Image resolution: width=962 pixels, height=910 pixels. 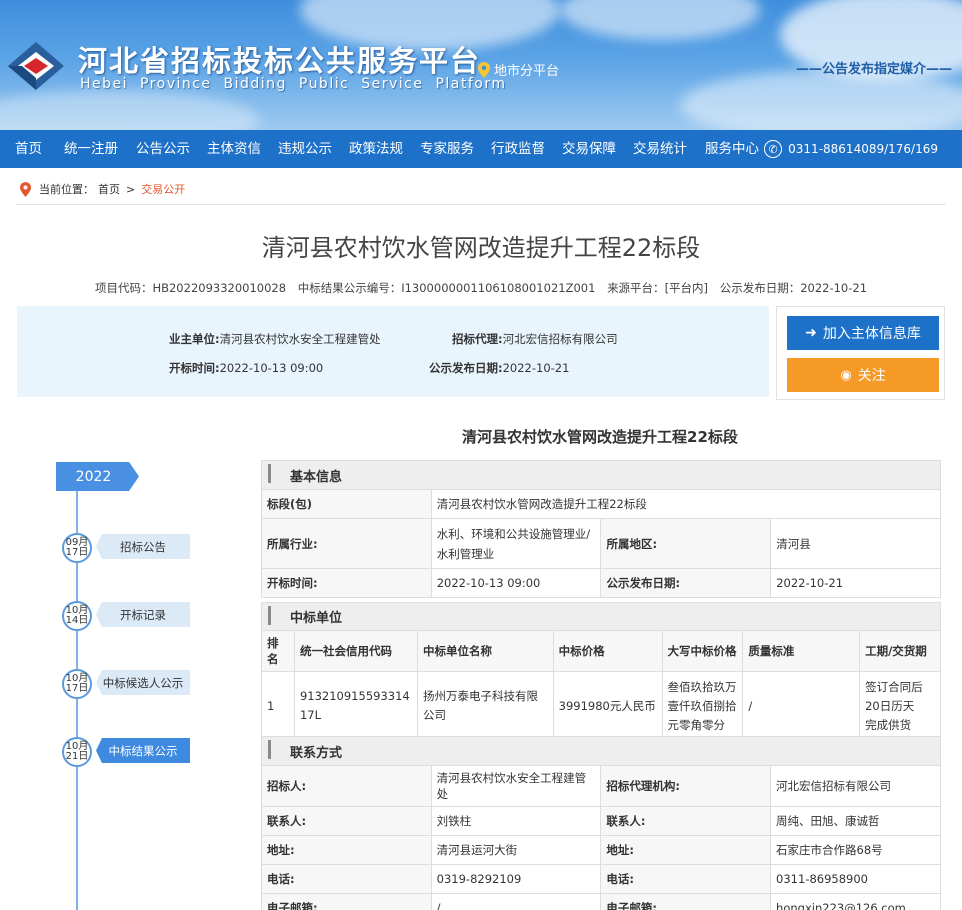 I want to click on nav-experts: 专家服务, so click(x=447, y=149).